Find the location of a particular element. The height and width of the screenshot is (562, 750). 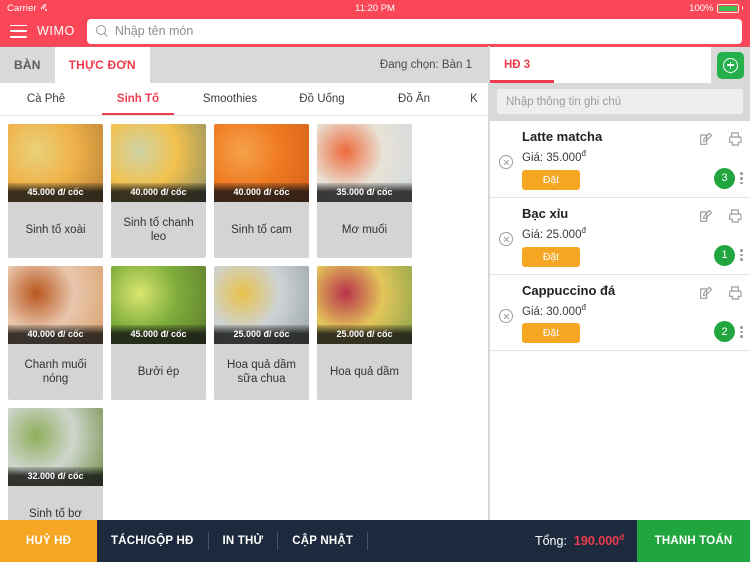

product-price: 25.000 đ/ cốc is located at coordinates (261, 334).